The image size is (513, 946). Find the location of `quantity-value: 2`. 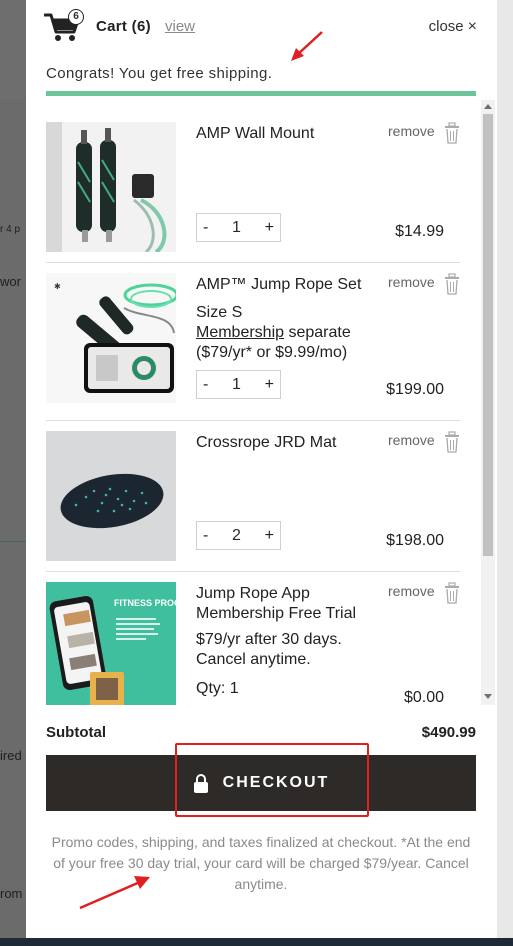

quantity-value: 2 is located at coordinates (236, 535).